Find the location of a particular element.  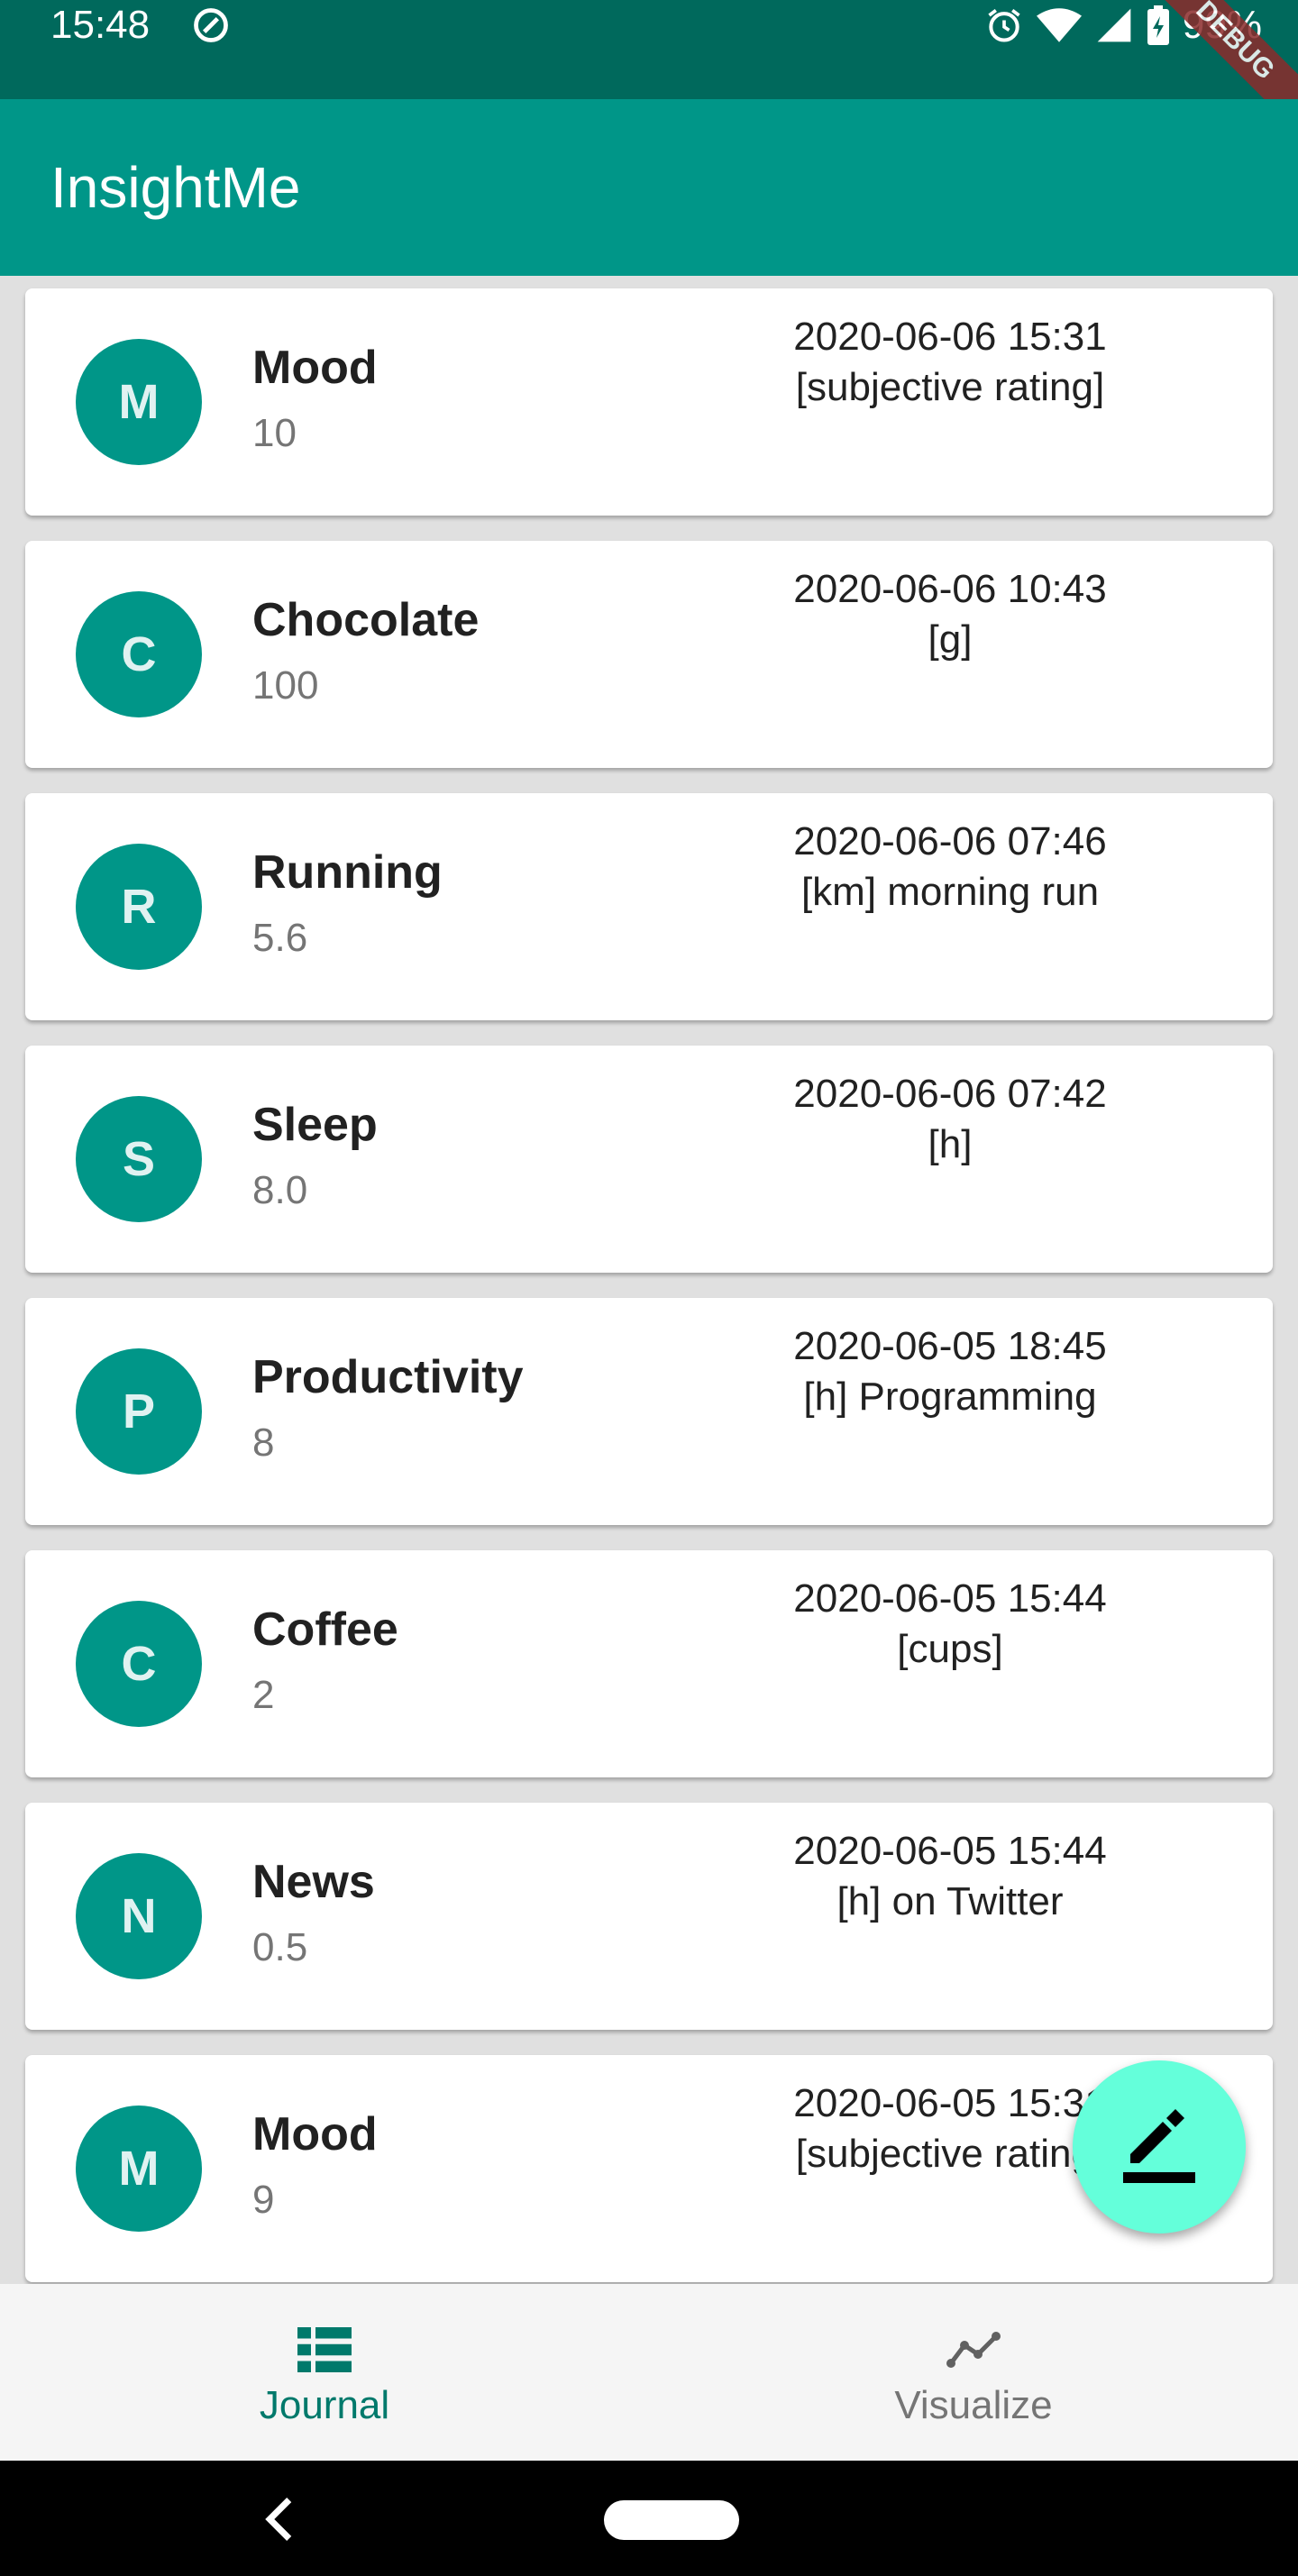

cell-signal-icon is located at coordinates (1114, 25).